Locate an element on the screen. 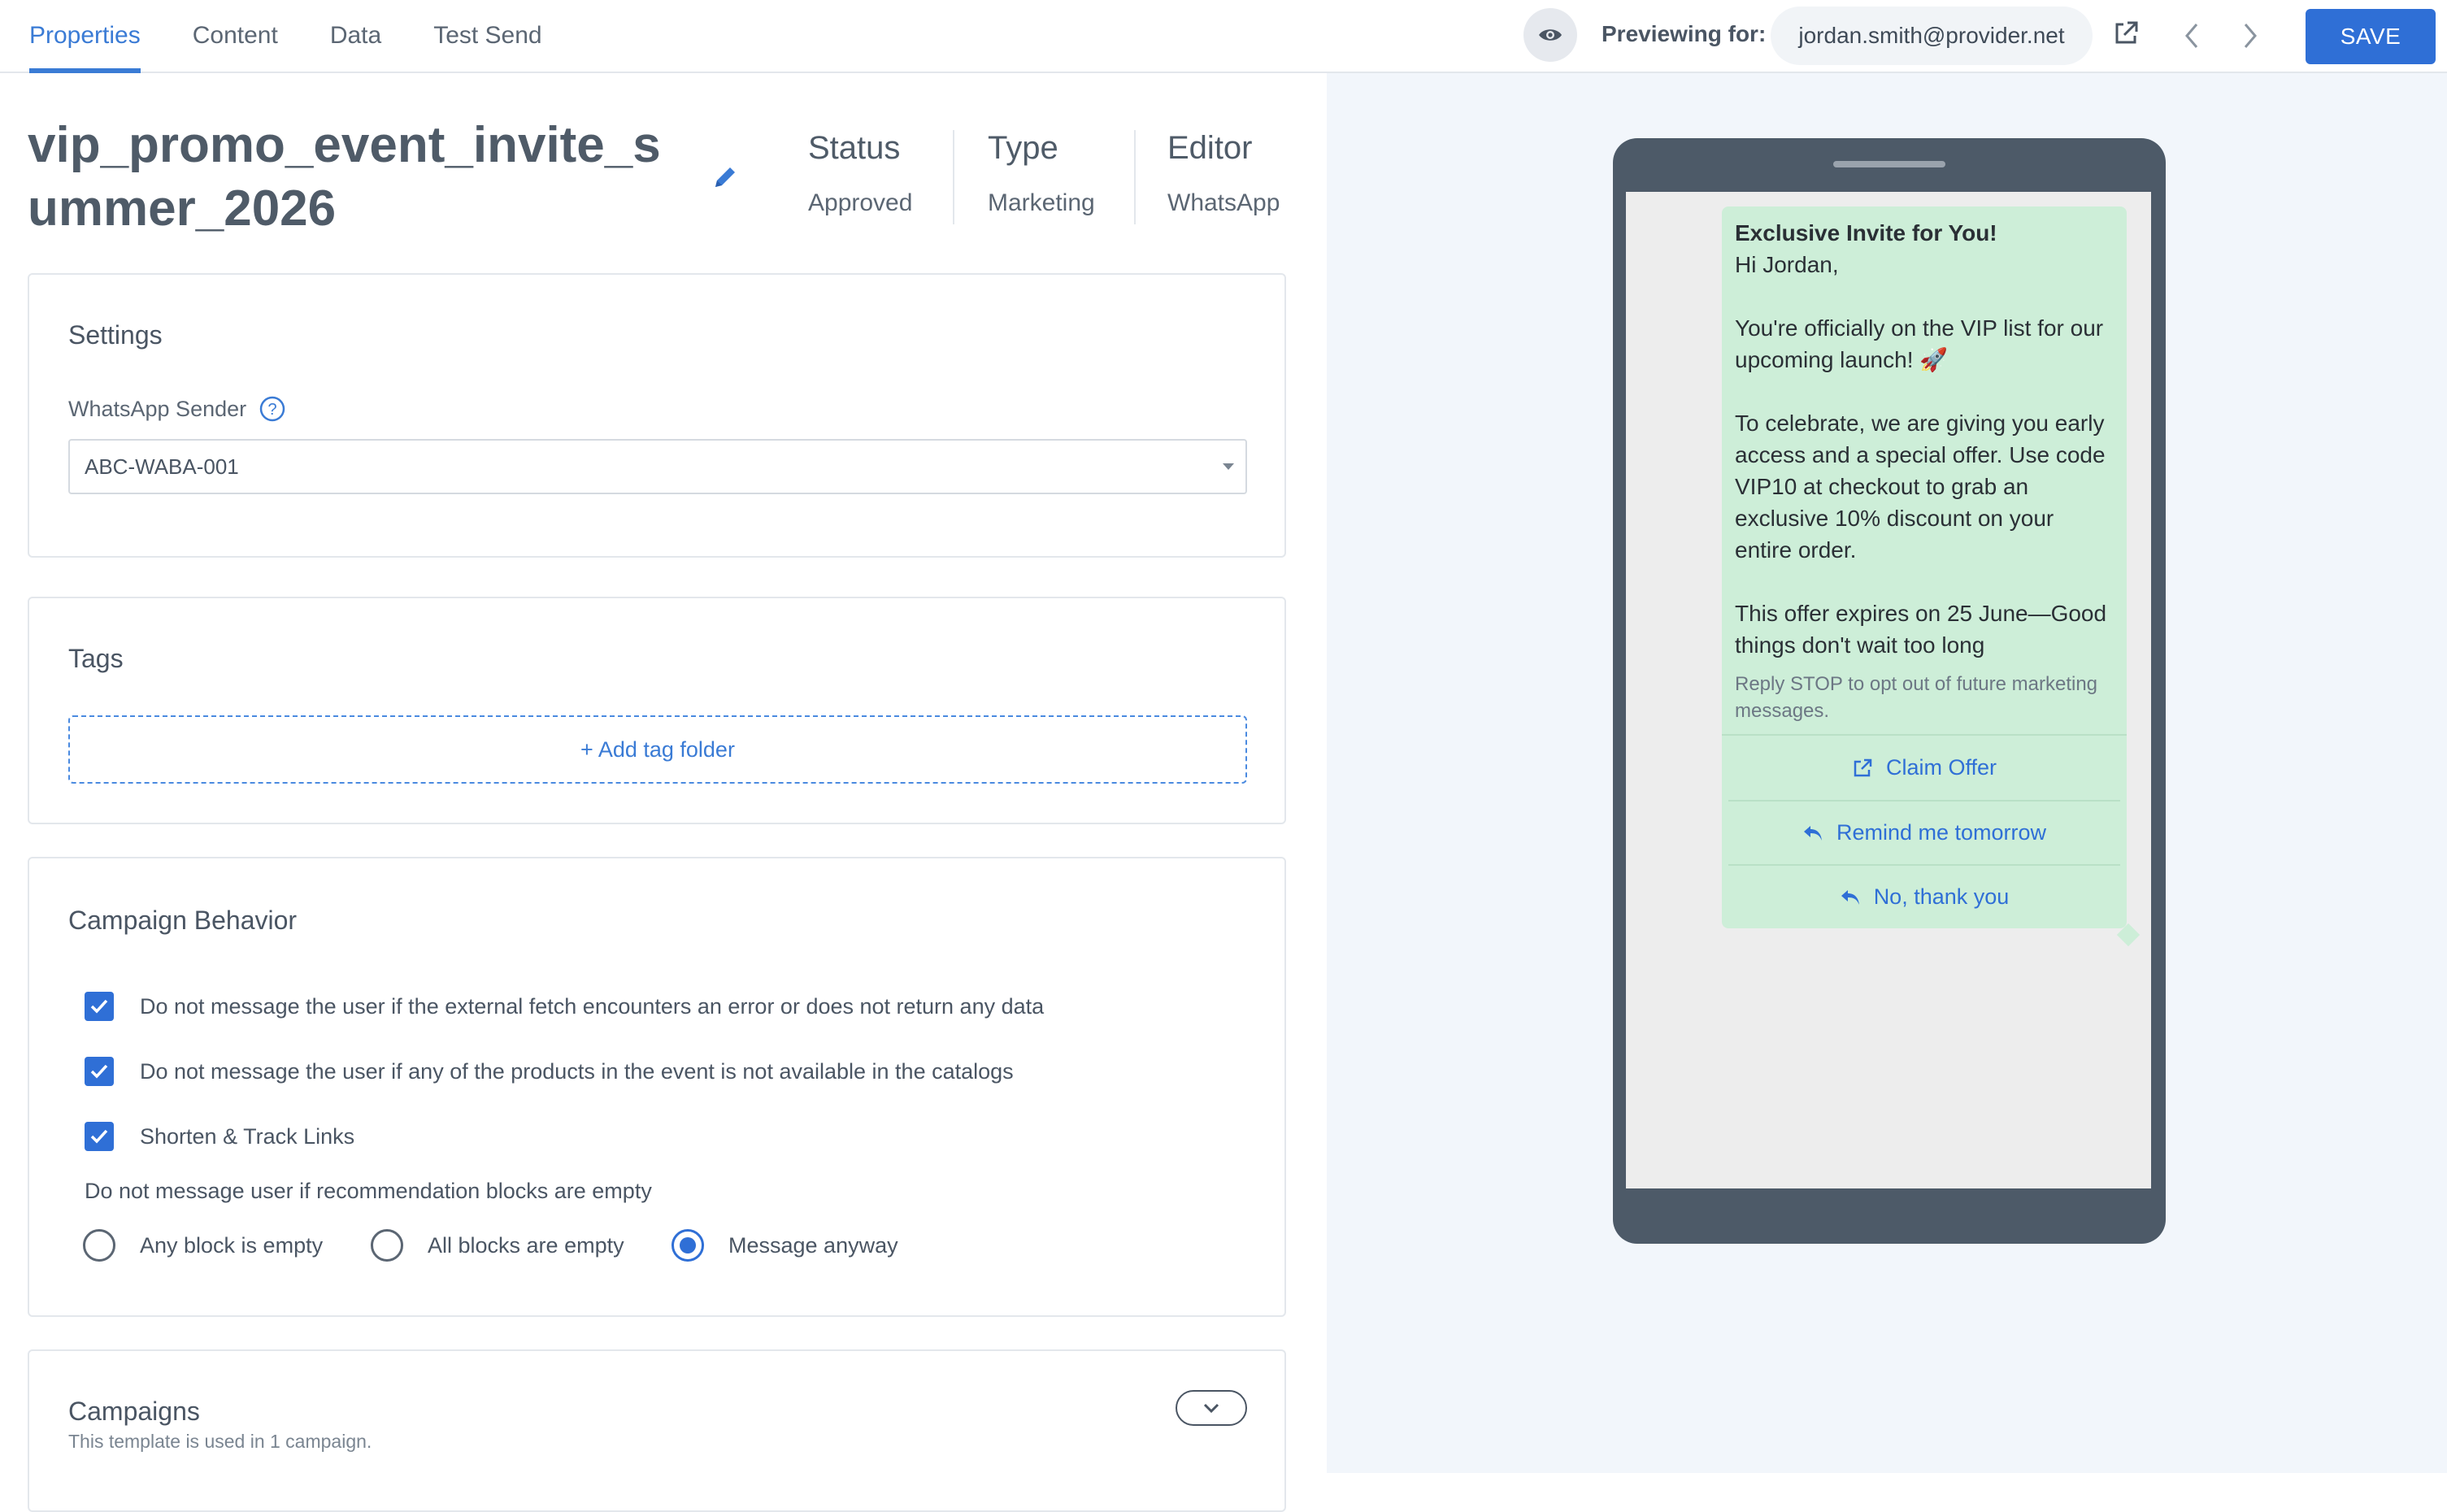 The height and width of the screenshot is (1512, 2447). sender-select: ABC-WABA-001 is located at coordinates (657, 467).